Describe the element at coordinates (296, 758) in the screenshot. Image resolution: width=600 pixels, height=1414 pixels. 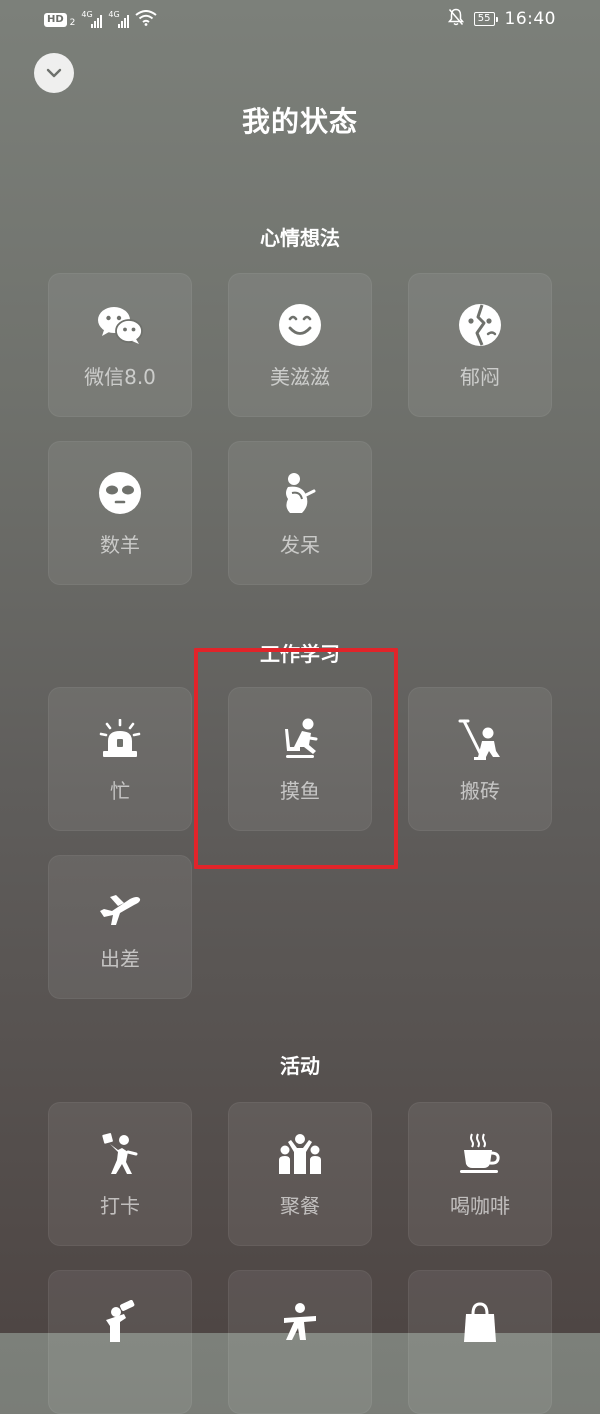
I see `selection-highlight` at that location.